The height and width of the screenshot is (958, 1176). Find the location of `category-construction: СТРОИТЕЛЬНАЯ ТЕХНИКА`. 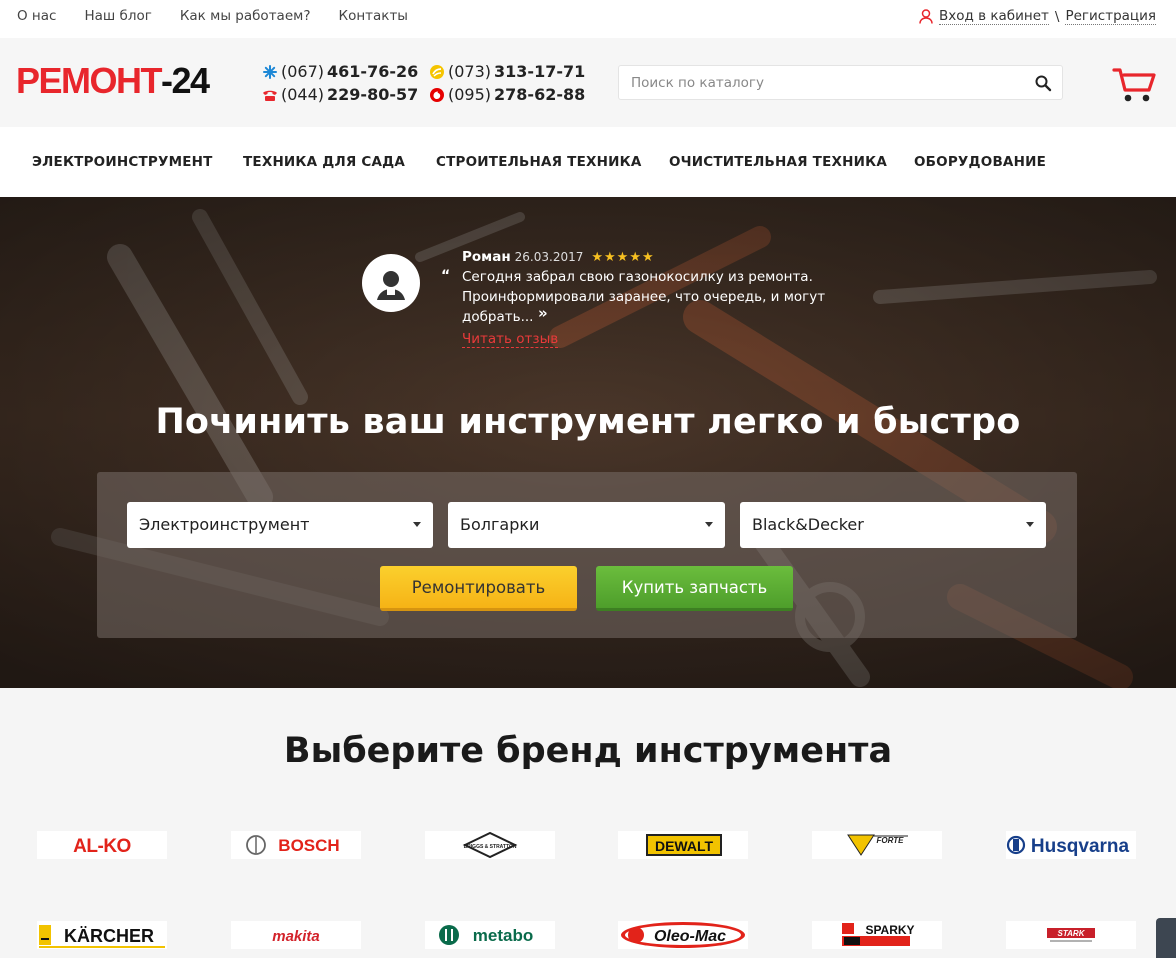

category-construction: СТРОИТЕЛЬНАЯ ТЕХНИКА is located at coordinates (538, 162).